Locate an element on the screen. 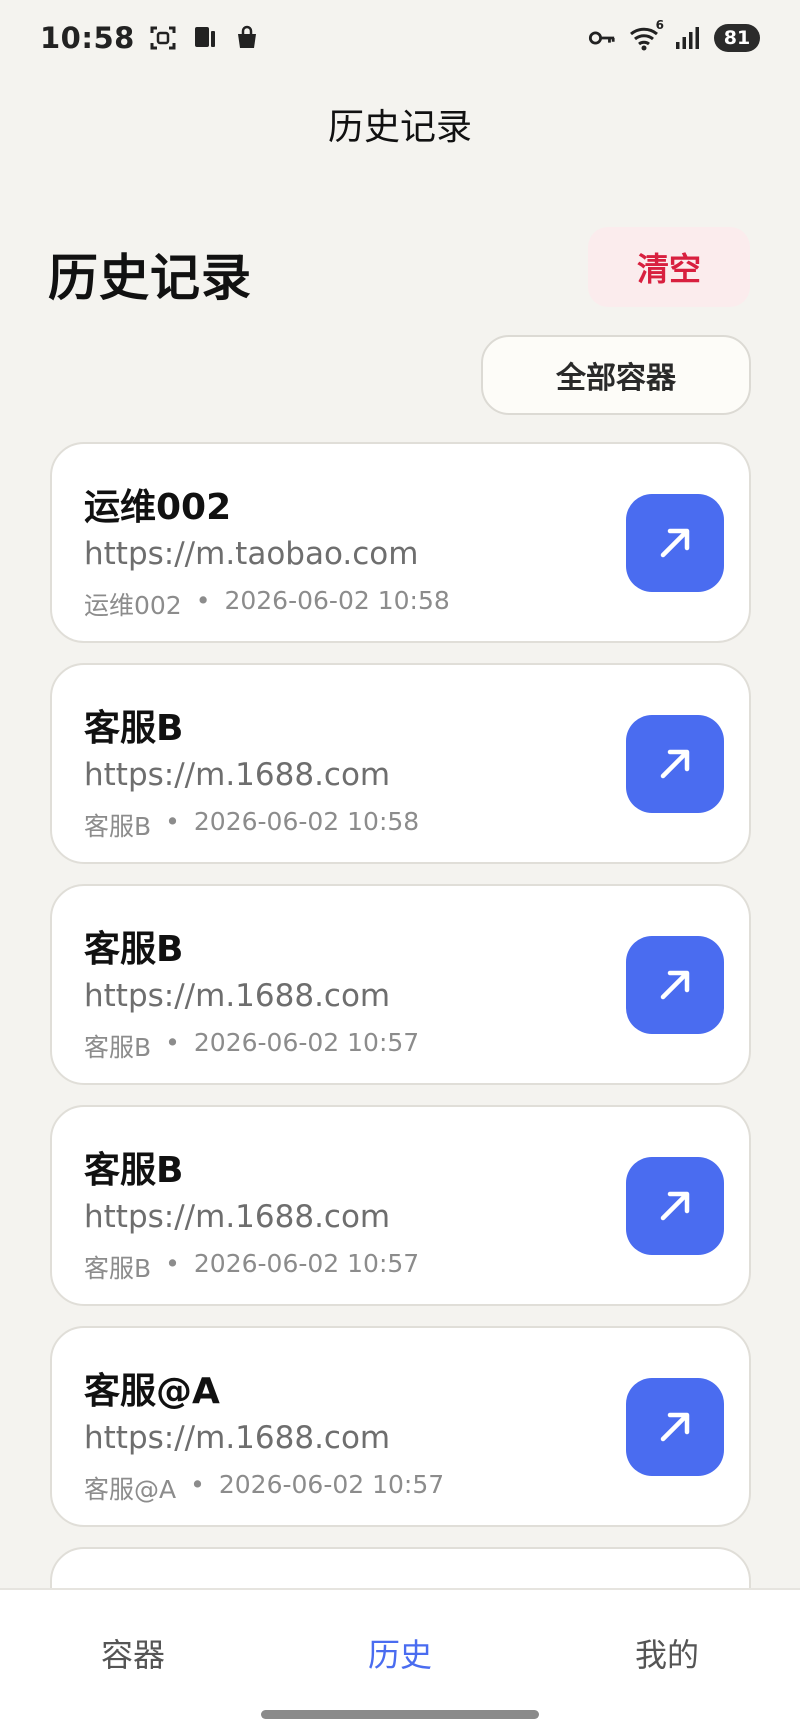 The height and width of the screenshot is (1733, 800). bag-icon is located at coordinates (247, 38).